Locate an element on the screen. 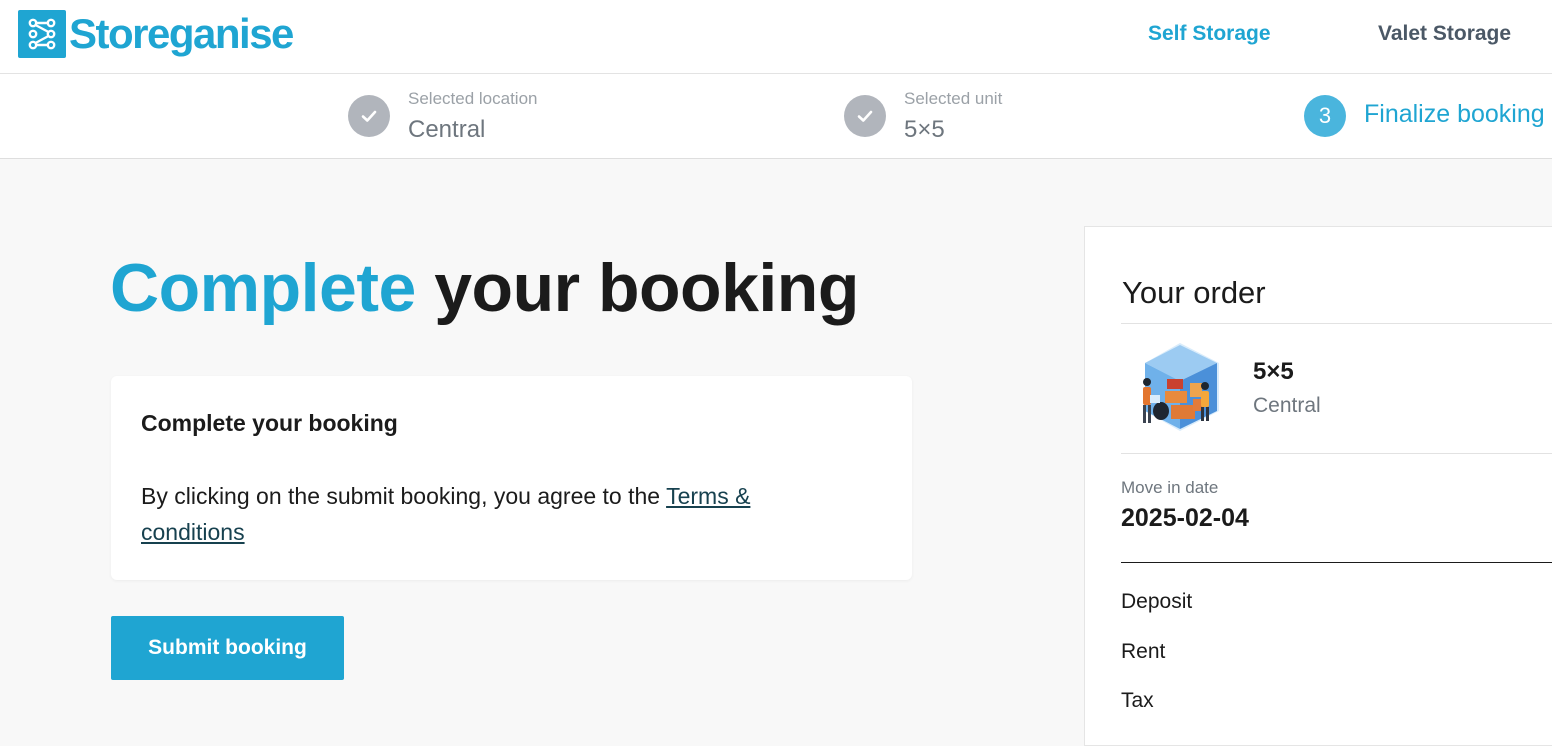 The width and height of the screenshot is (1552, 746). step-value: 5×5 is located at coordinates (924, 129).